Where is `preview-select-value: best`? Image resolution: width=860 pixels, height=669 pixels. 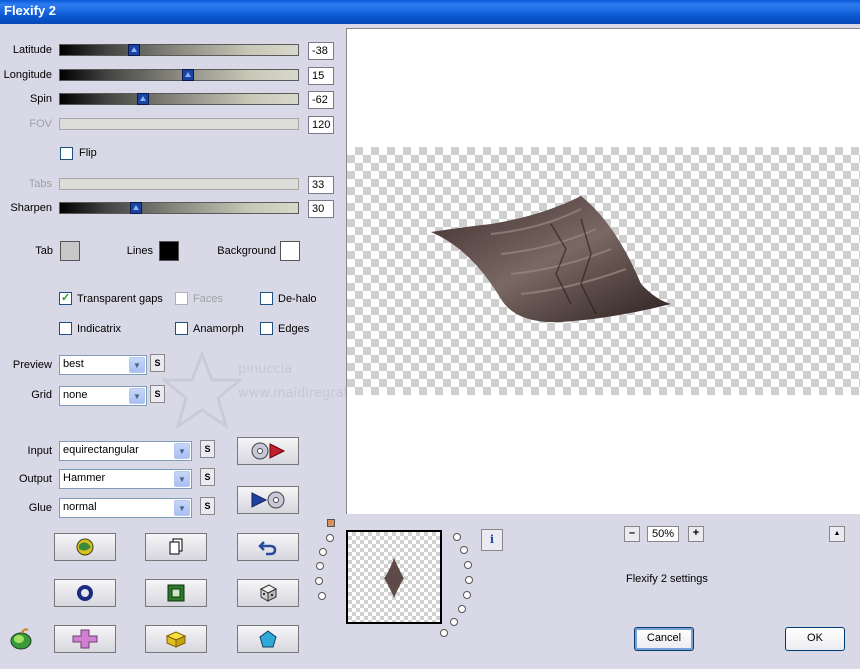
preview-select-value: best is located at coordinates (73, 364).